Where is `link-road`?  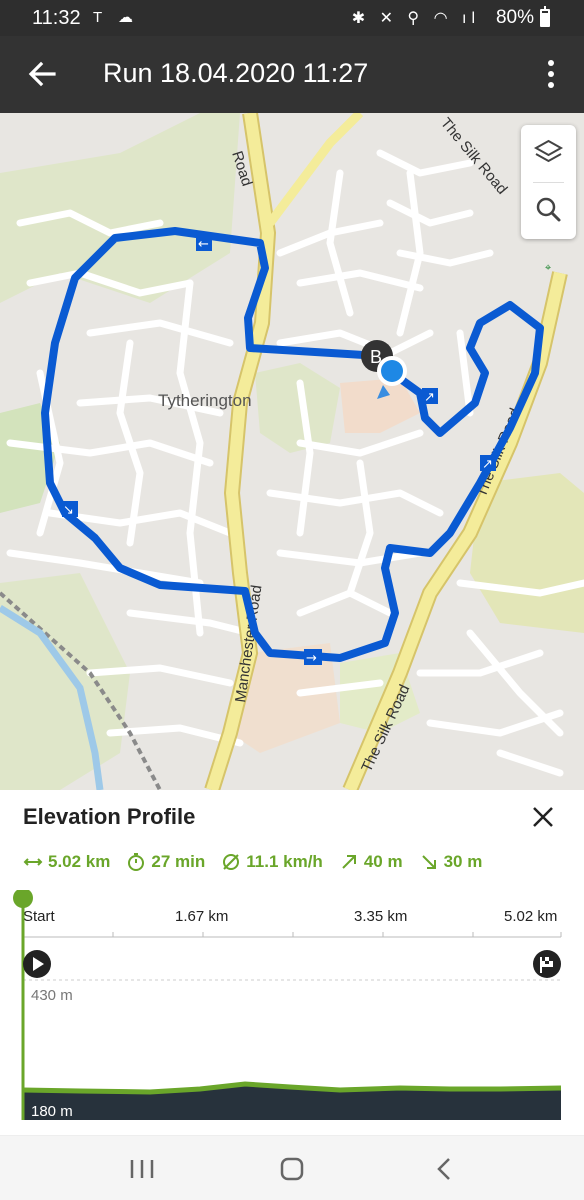
link-road is located at coordinates (315, 169).